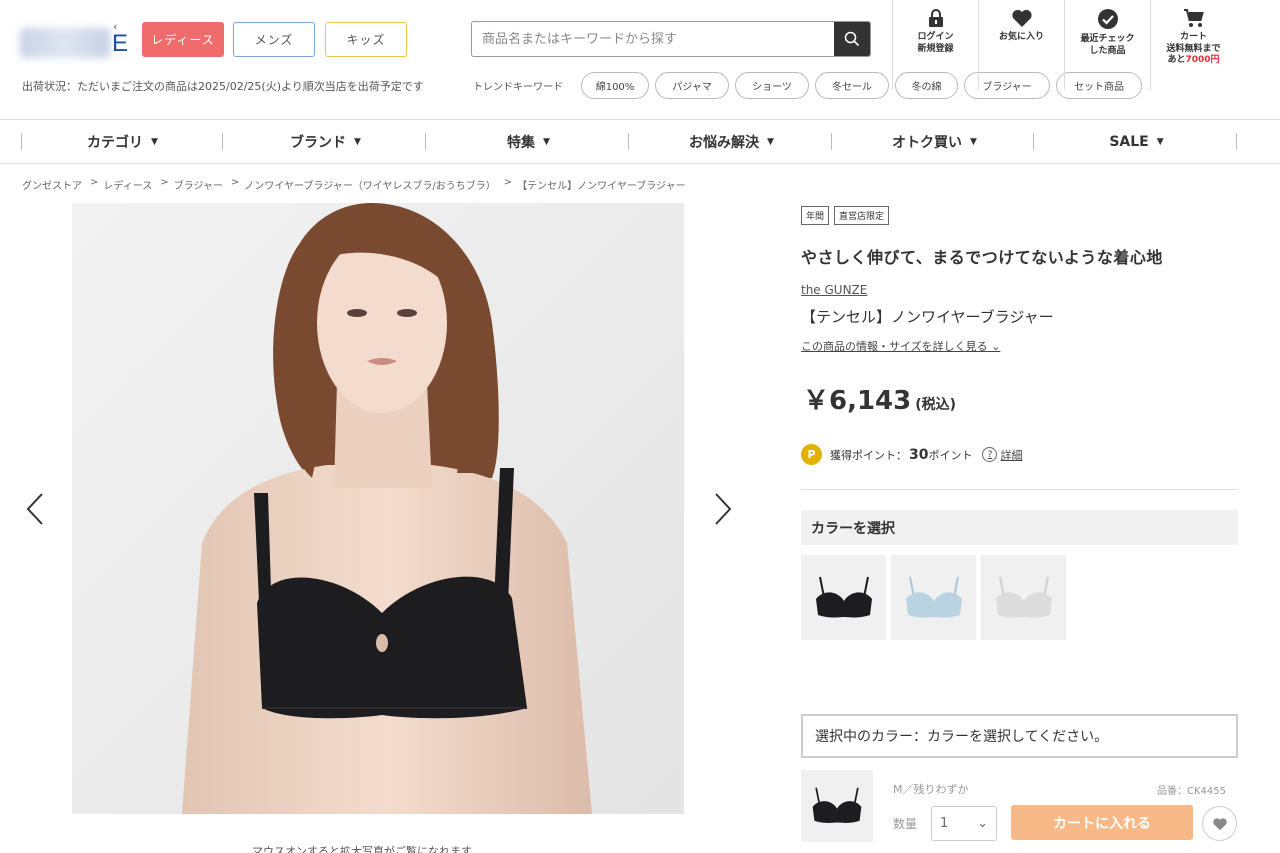  What do you see at coordinates (845, 215) in the screenshot?
I see `product-badges: 年間 直営店限定` at bounding box center [845, 215].